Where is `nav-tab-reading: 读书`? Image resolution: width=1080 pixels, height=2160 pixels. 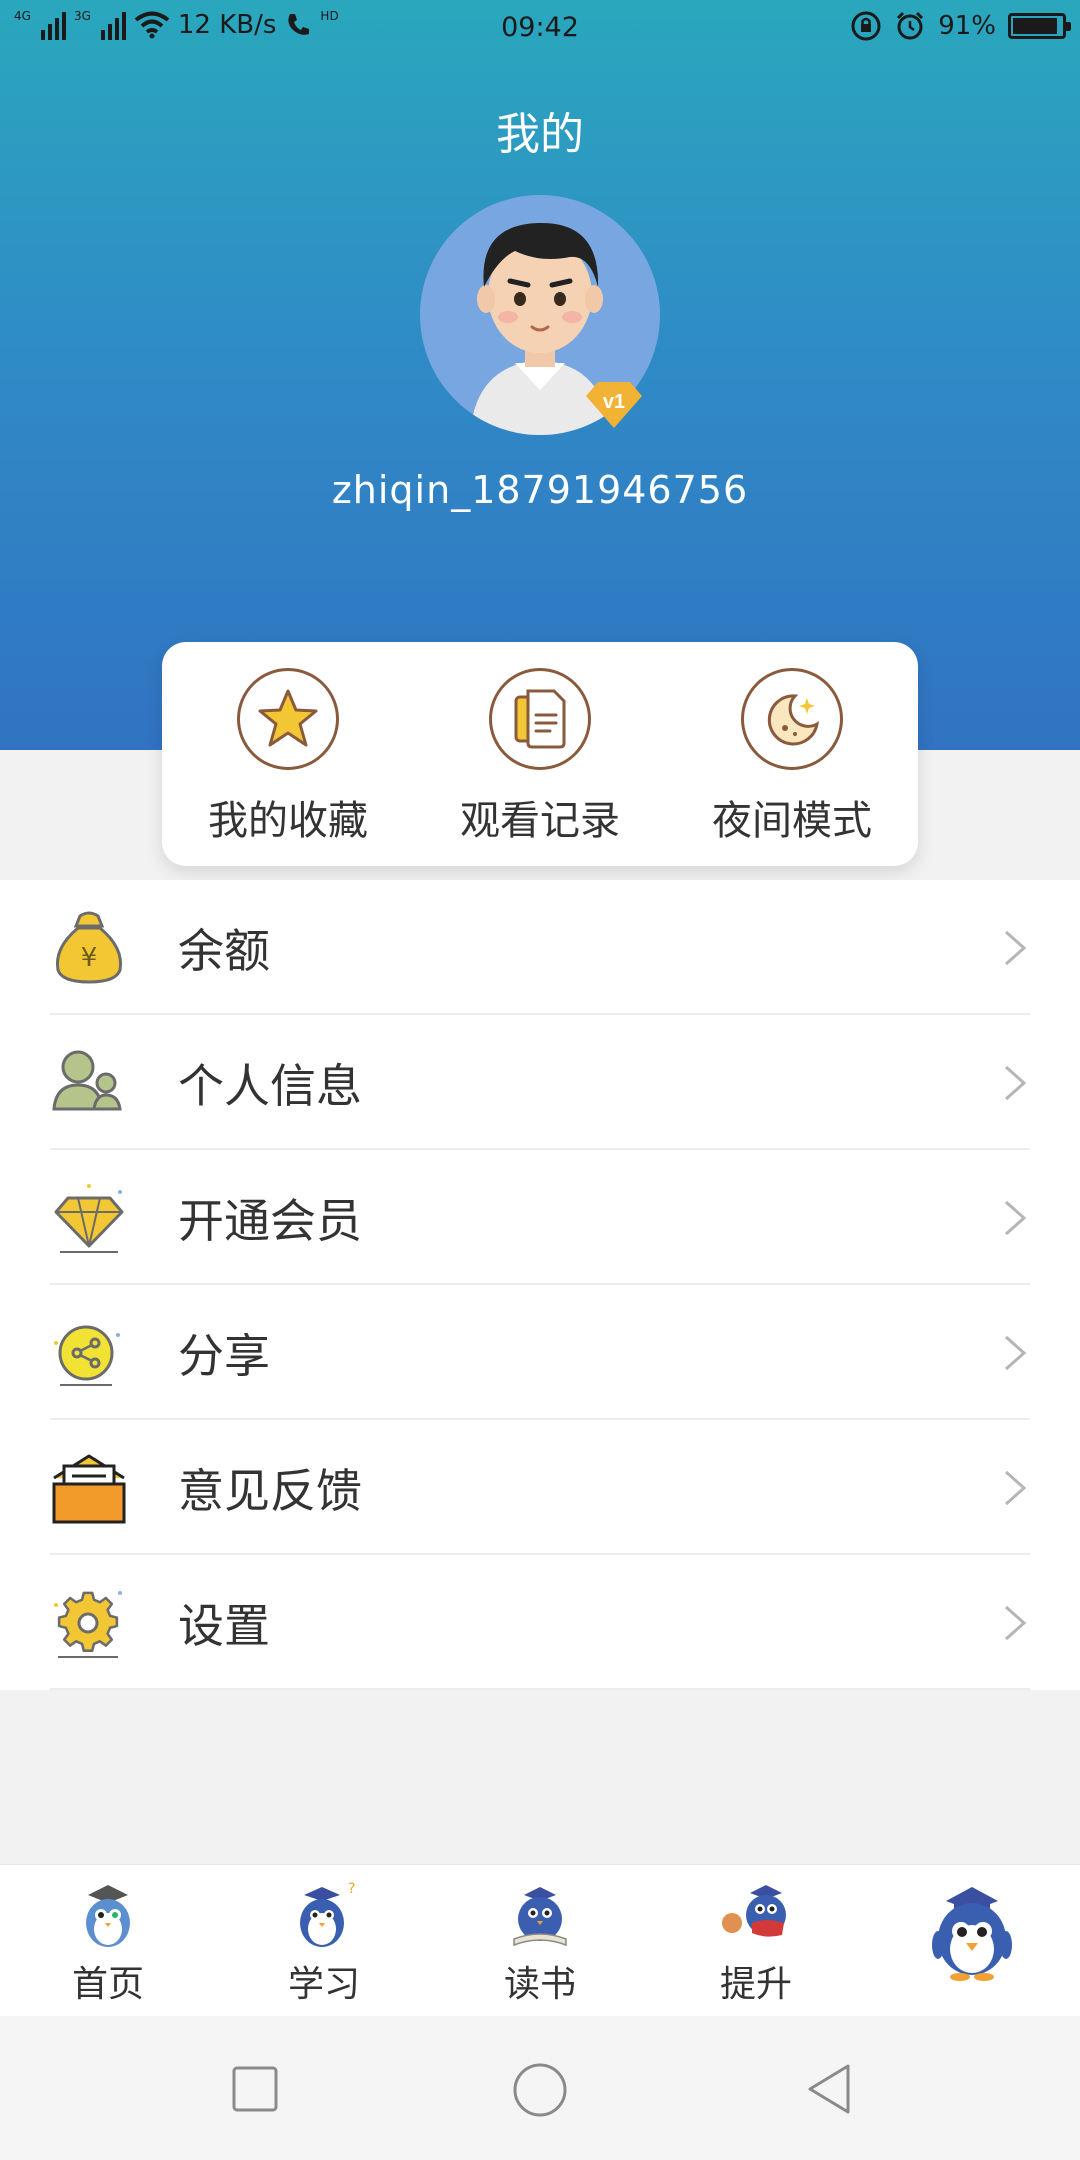
nav-tab-reading: 读书 is located at coordinates (540, 1940).